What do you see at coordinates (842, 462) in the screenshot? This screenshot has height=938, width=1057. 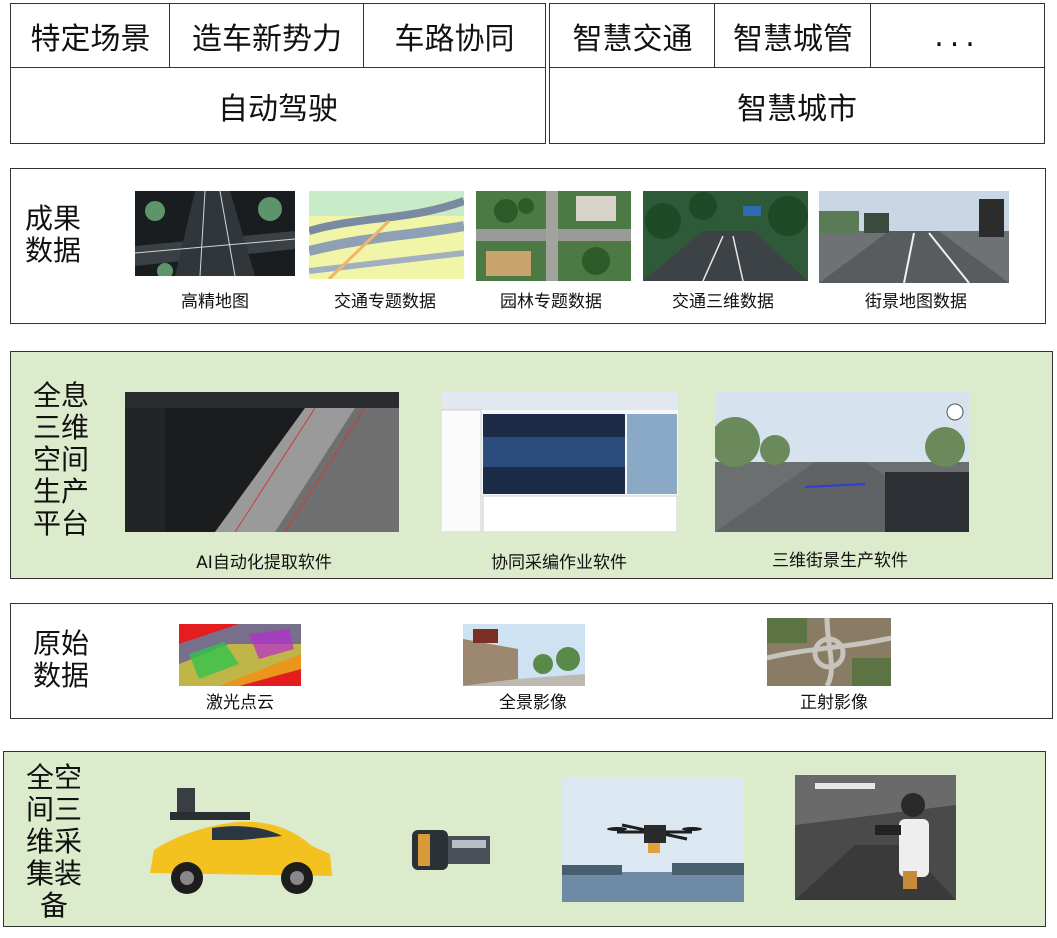 I see `3d-streetview-software-image` at bounding box center [842, 462].